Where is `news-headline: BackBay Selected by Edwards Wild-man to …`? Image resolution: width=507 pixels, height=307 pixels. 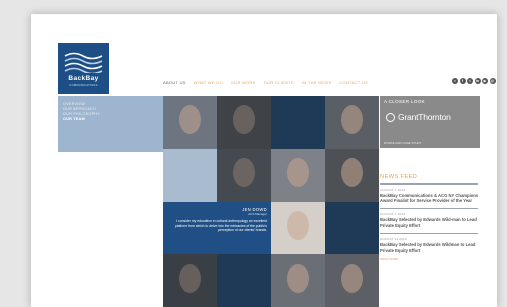
news-headline: BackBay Selected by Edwards Wild-man to … is located at coordinates (430, 222).